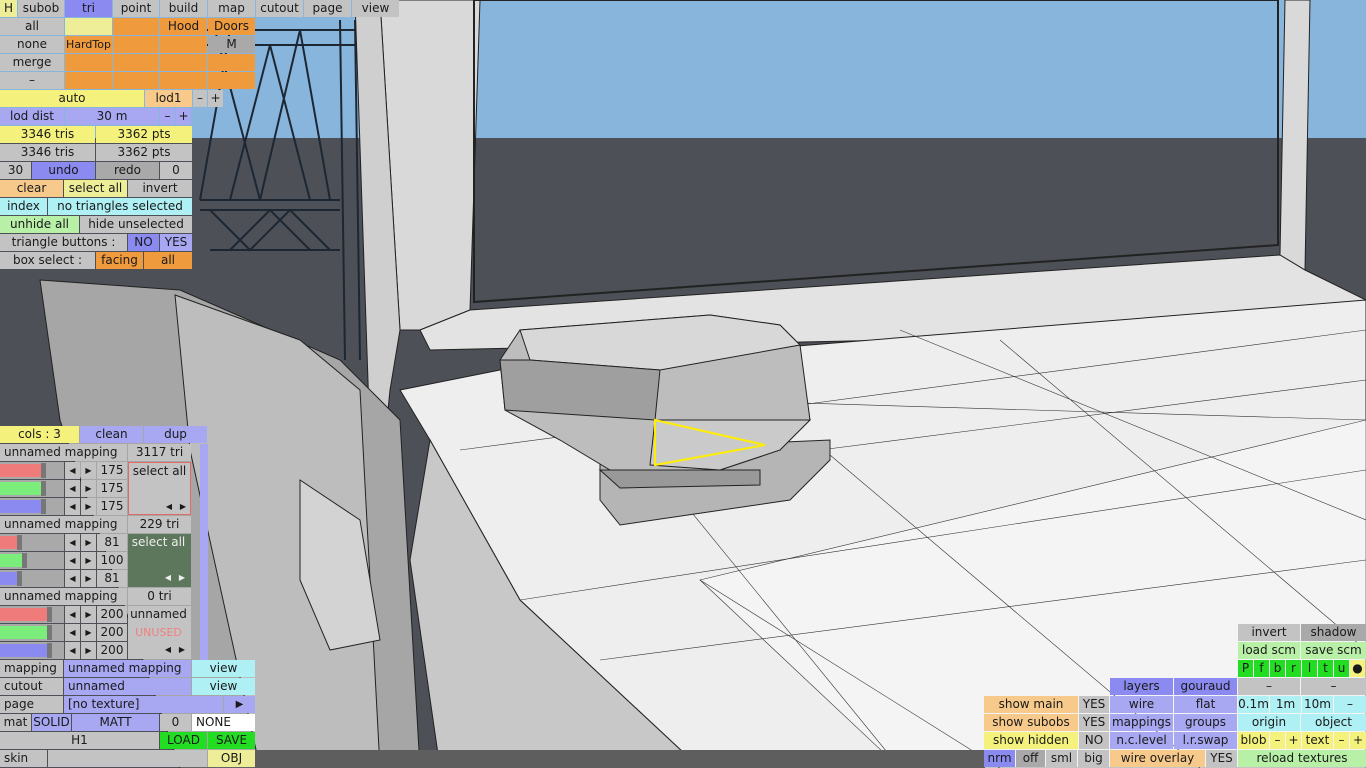 The image size is (1366, 768). Describe the element at coordinates (231, 758) in the screenshot. I see `obj-button: OBJ` at that location.